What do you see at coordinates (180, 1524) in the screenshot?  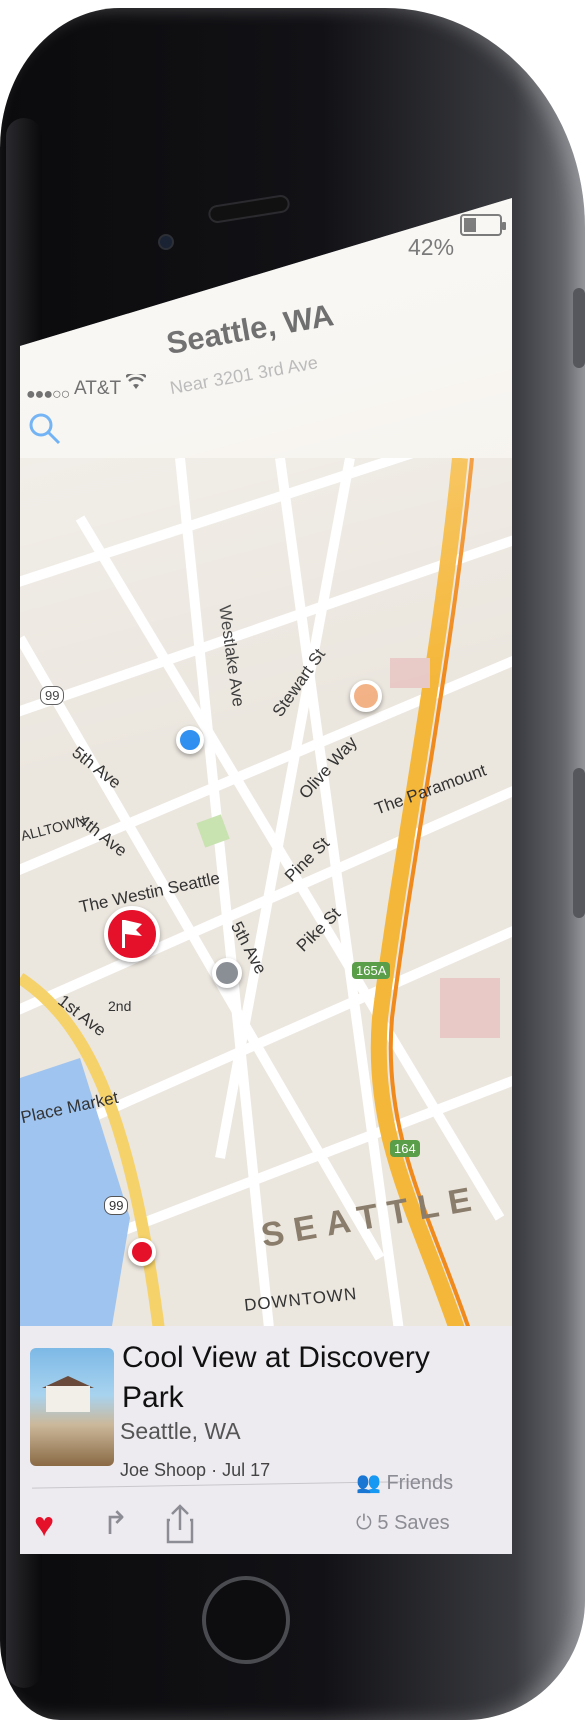 I see `share-icon` at bounding box center [180, 1524].